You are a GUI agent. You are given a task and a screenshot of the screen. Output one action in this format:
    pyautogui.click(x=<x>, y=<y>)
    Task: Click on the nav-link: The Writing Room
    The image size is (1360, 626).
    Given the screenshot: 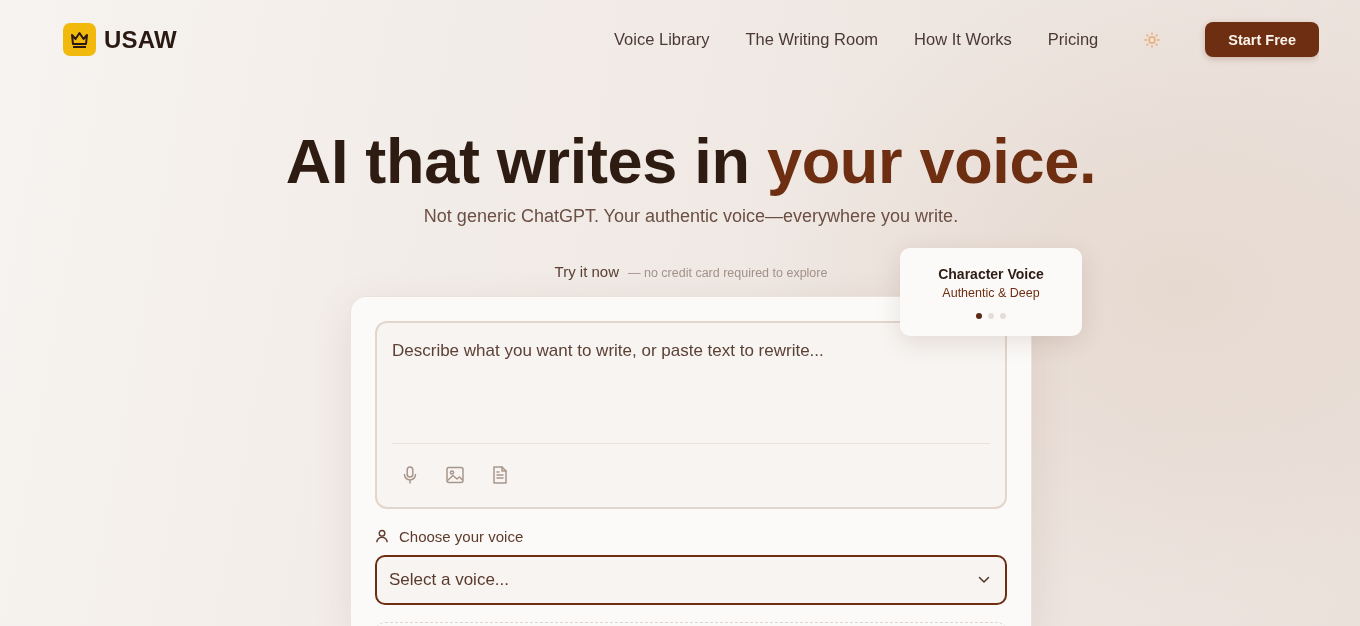 What is the action you would take?
    pyautogui.click(x=812, y=39)
    